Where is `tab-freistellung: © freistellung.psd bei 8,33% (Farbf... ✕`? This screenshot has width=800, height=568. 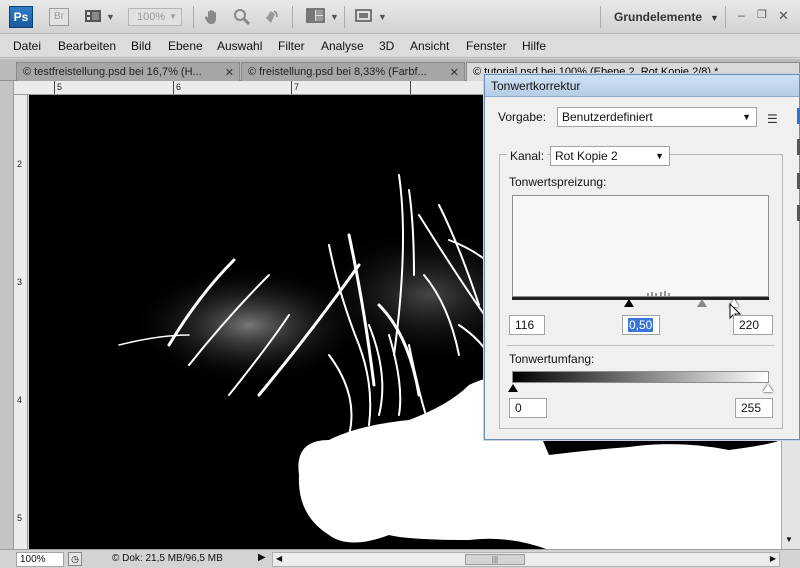
tab-freistellung: © freistellung.psd bei 8,33% (Farbf... ✕ is located at coordinates (353, 71).